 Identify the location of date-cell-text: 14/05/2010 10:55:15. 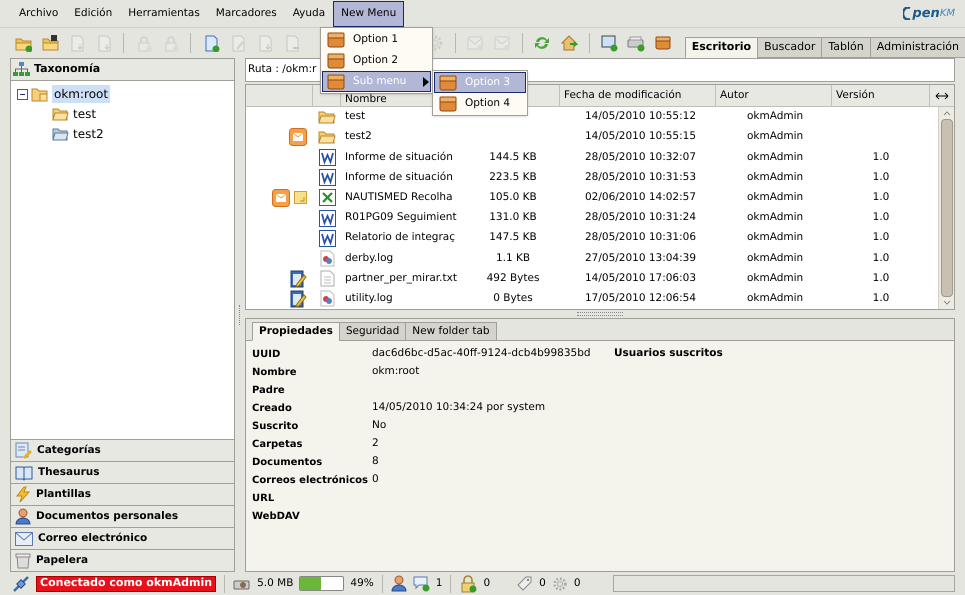
(641, 136).